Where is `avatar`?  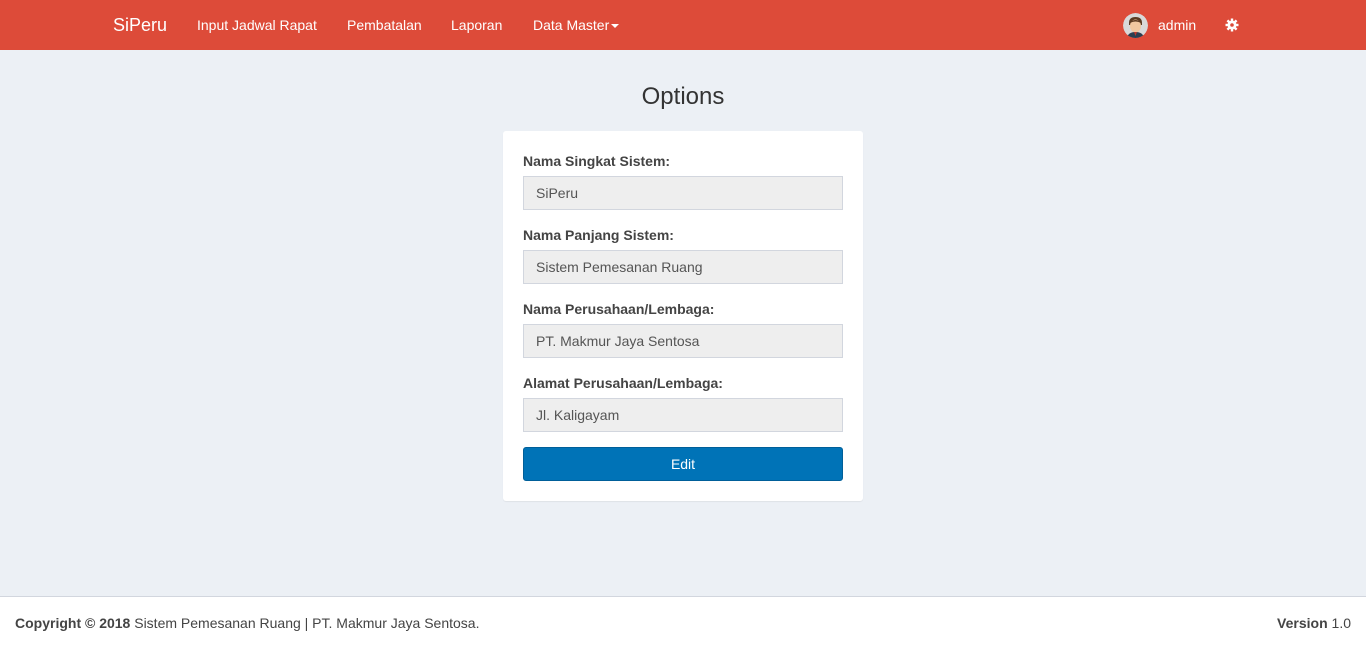
avatar is located at coordinates (1135, 25).